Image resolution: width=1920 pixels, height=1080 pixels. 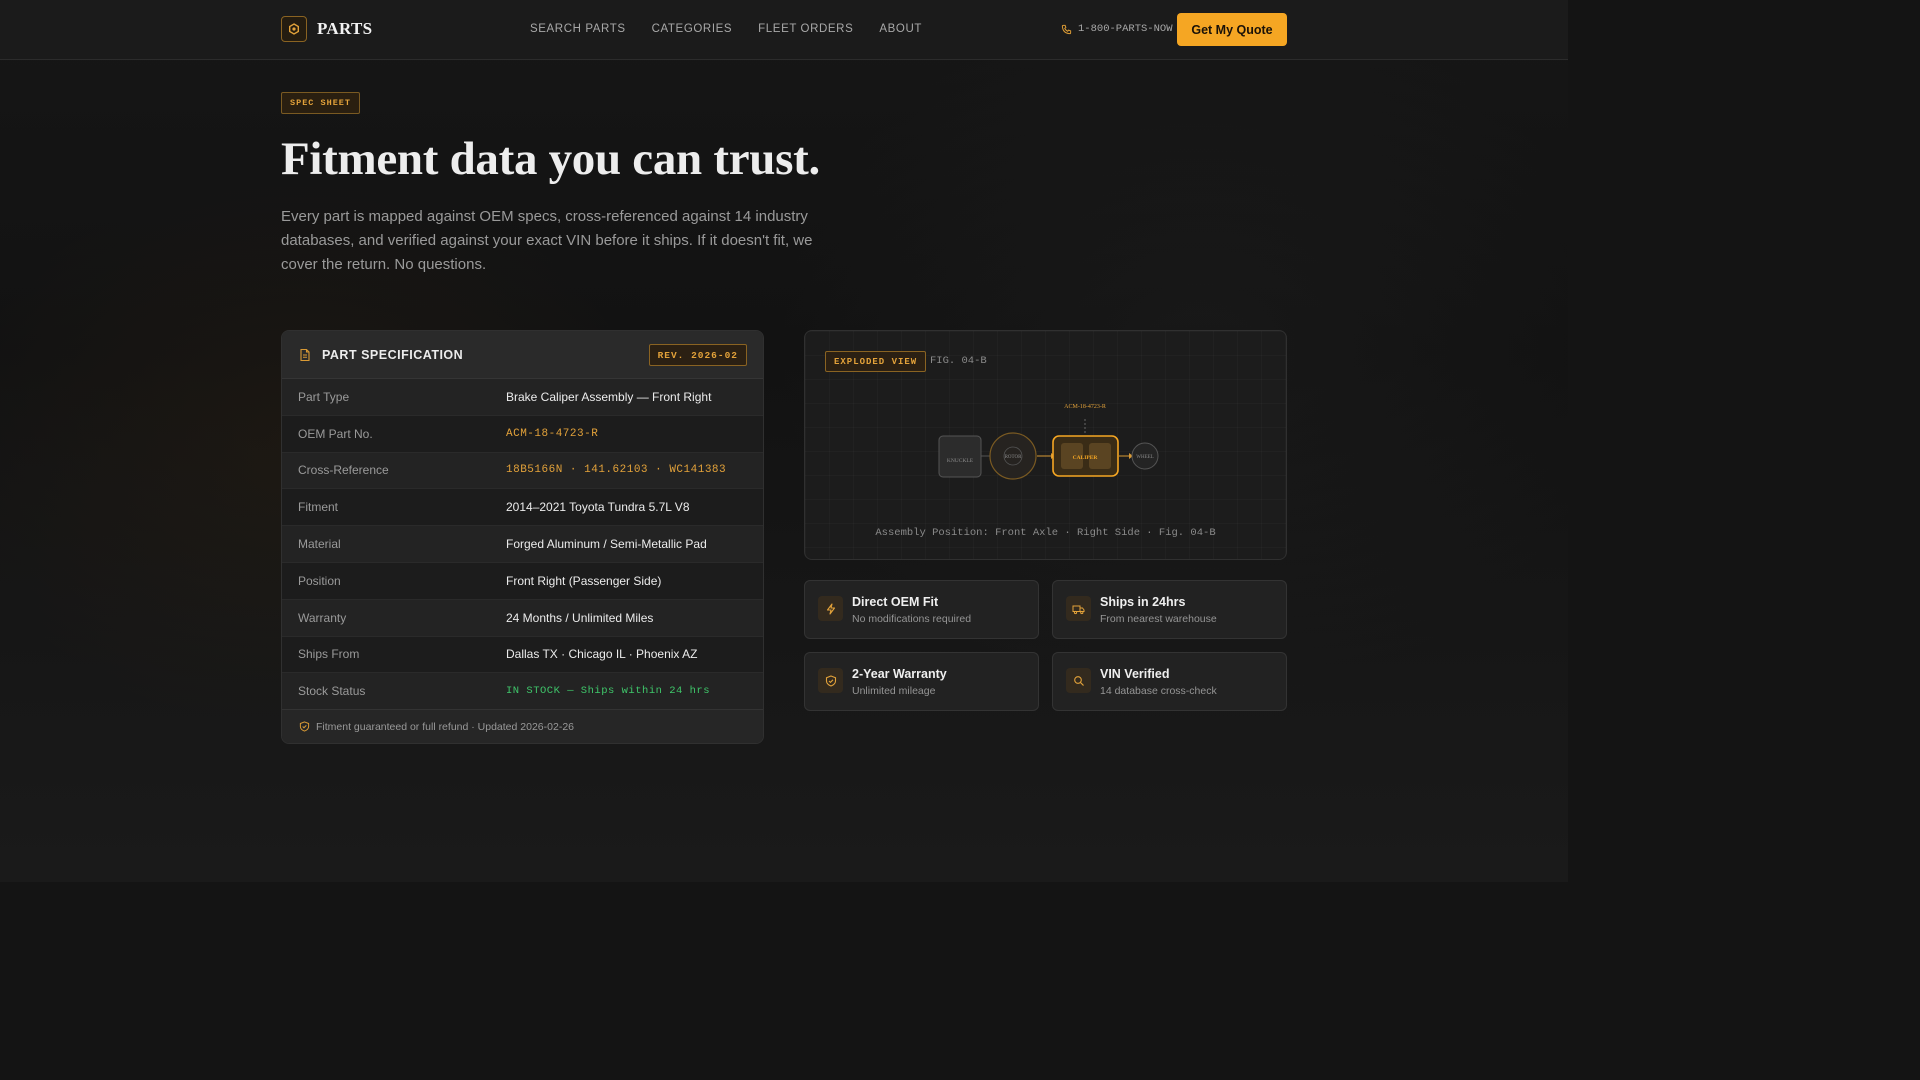 I want to click on spec-value: Brake Caliper Assembly — Front Right, so click(x=609, y=396).